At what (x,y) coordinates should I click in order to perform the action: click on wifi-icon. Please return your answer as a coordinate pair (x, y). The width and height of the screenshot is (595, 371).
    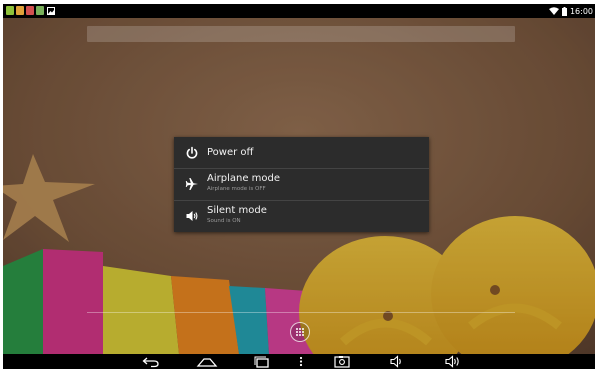
    Looking at the image, I should click on (553, 11).